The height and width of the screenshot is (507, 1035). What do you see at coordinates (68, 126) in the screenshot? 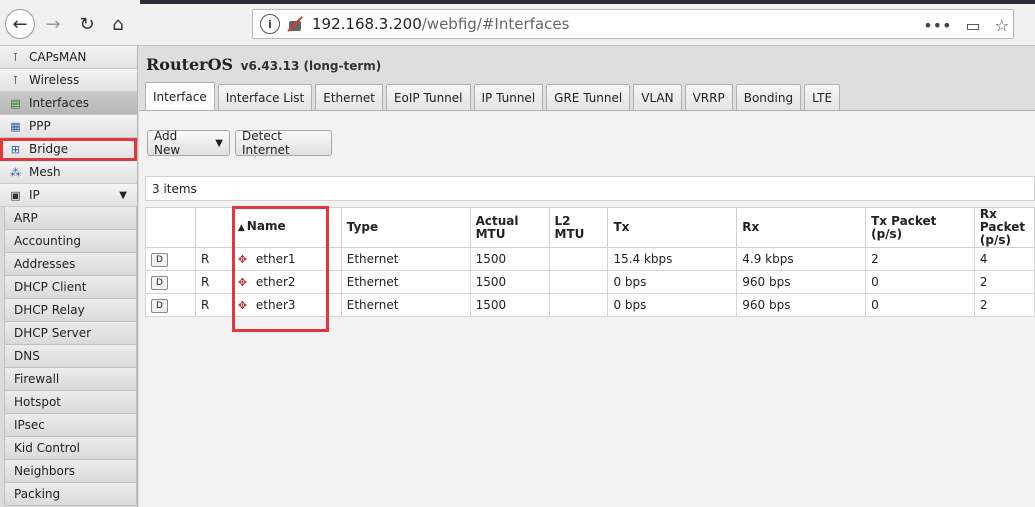
I see `sidebar-item-ppp: ▦ PPP` at bounding box center [68, 126].